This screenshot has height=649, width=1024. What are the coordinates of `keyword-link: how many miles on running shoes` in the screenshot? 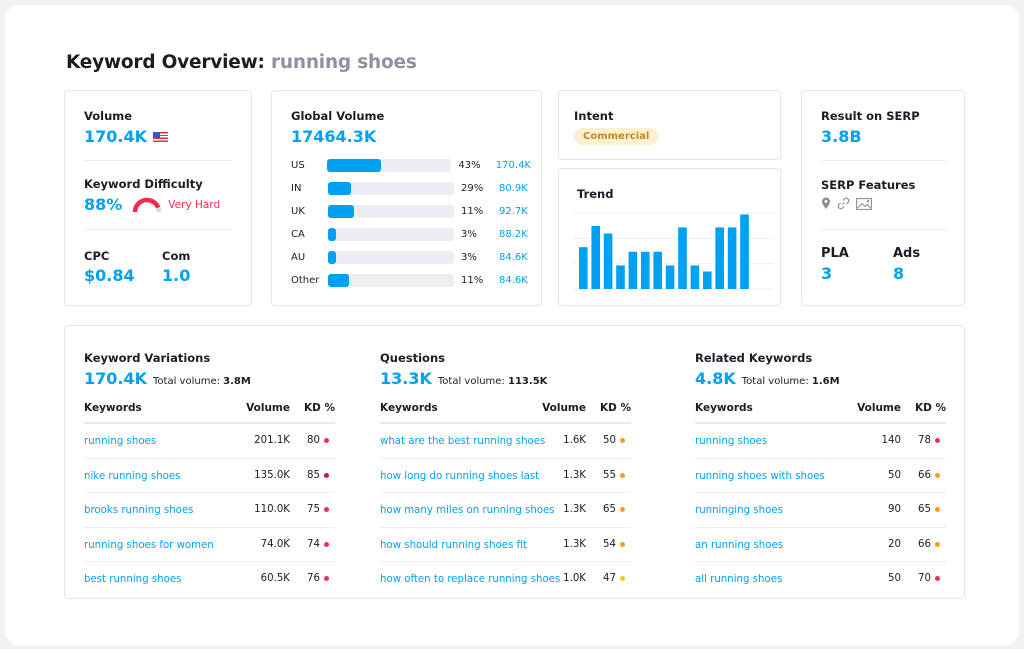 It's located at (467, 510).